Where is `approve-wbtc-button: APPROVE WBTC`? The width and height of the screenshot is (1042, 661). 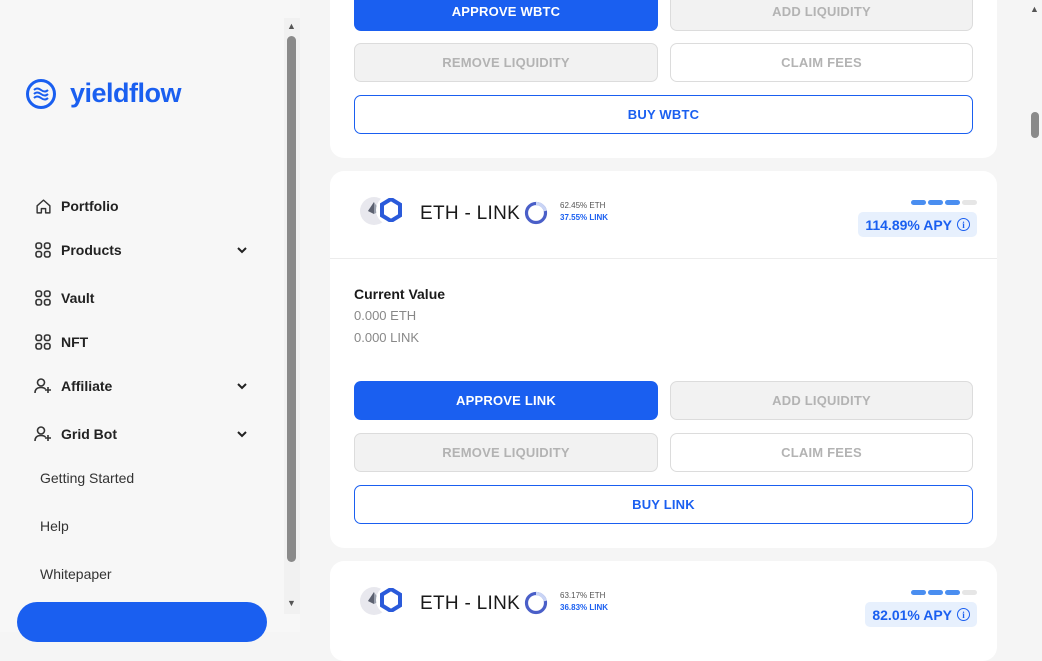 approve-wbtc-button: APPROVE WBTC is located at coordinates (506, 15).